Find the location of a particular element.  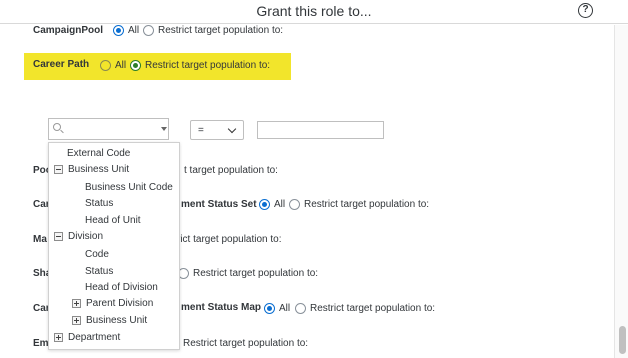

radio-all-status-set: All is located at coordinates (272, 204).